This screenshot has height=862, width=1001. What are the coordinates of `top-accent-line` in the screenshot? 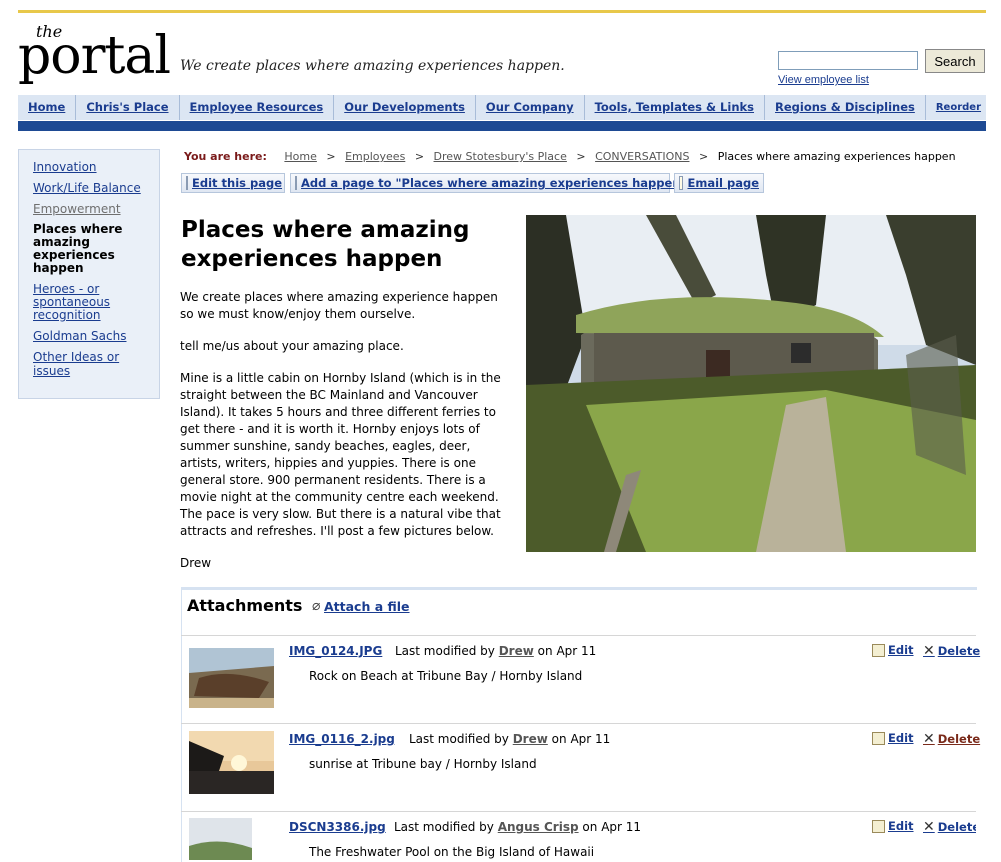 It's located at (502, 11).